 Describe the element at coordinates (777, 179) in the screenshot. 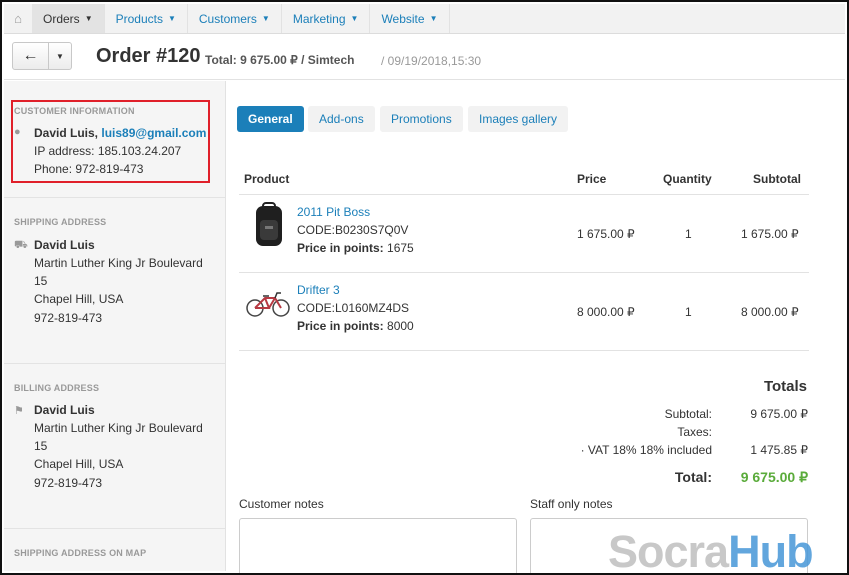

I see `column-header-subtotal: Subtotal` at that location.